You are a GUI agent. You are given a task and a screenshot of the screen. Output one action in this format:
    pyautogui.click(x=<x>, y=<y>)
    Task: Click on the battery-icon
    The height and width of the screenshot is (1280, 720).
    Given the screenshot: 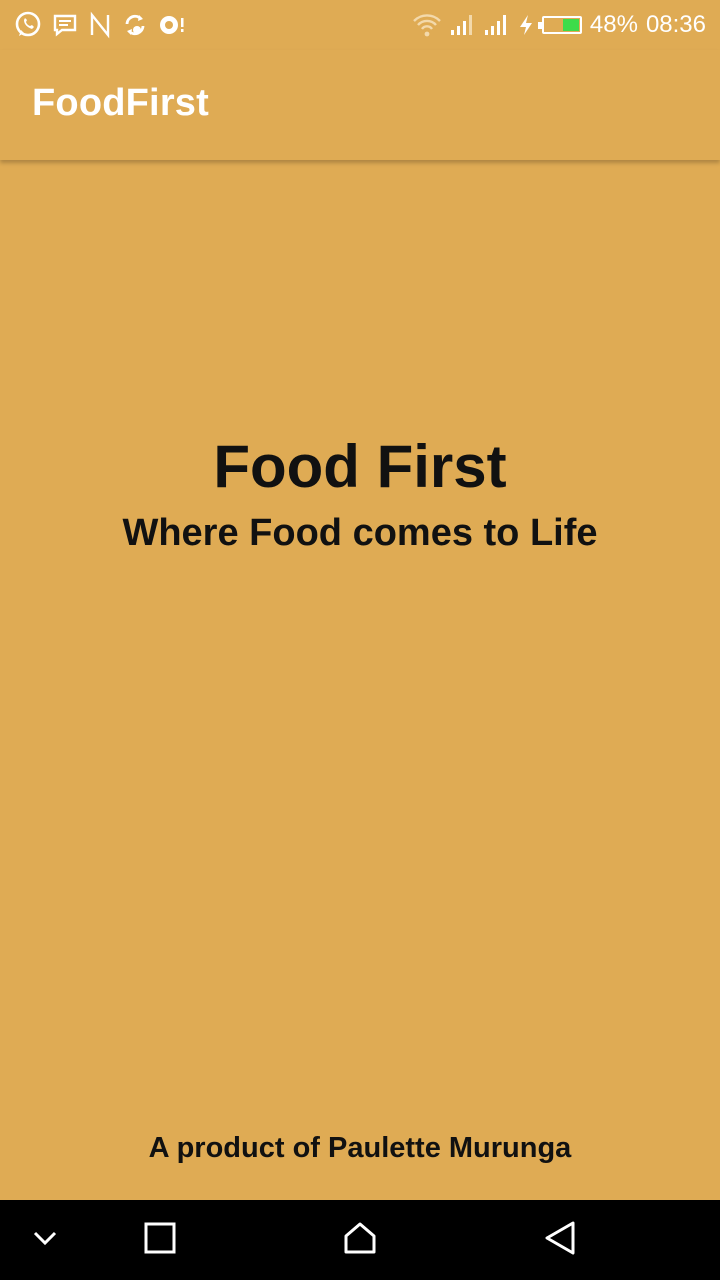 What is the action you would take?
    pyautogui.click(x=559, y=25)
    